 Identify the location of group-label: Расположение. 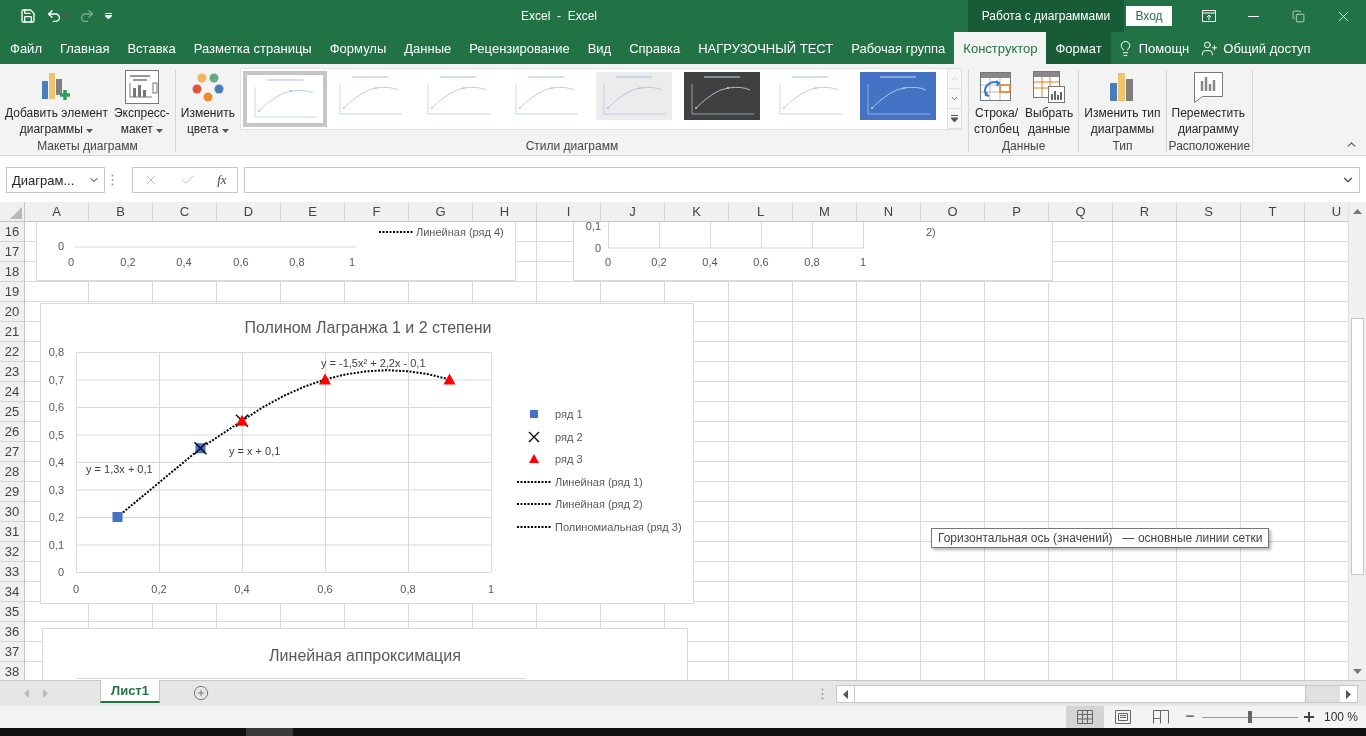
(1209, 146).